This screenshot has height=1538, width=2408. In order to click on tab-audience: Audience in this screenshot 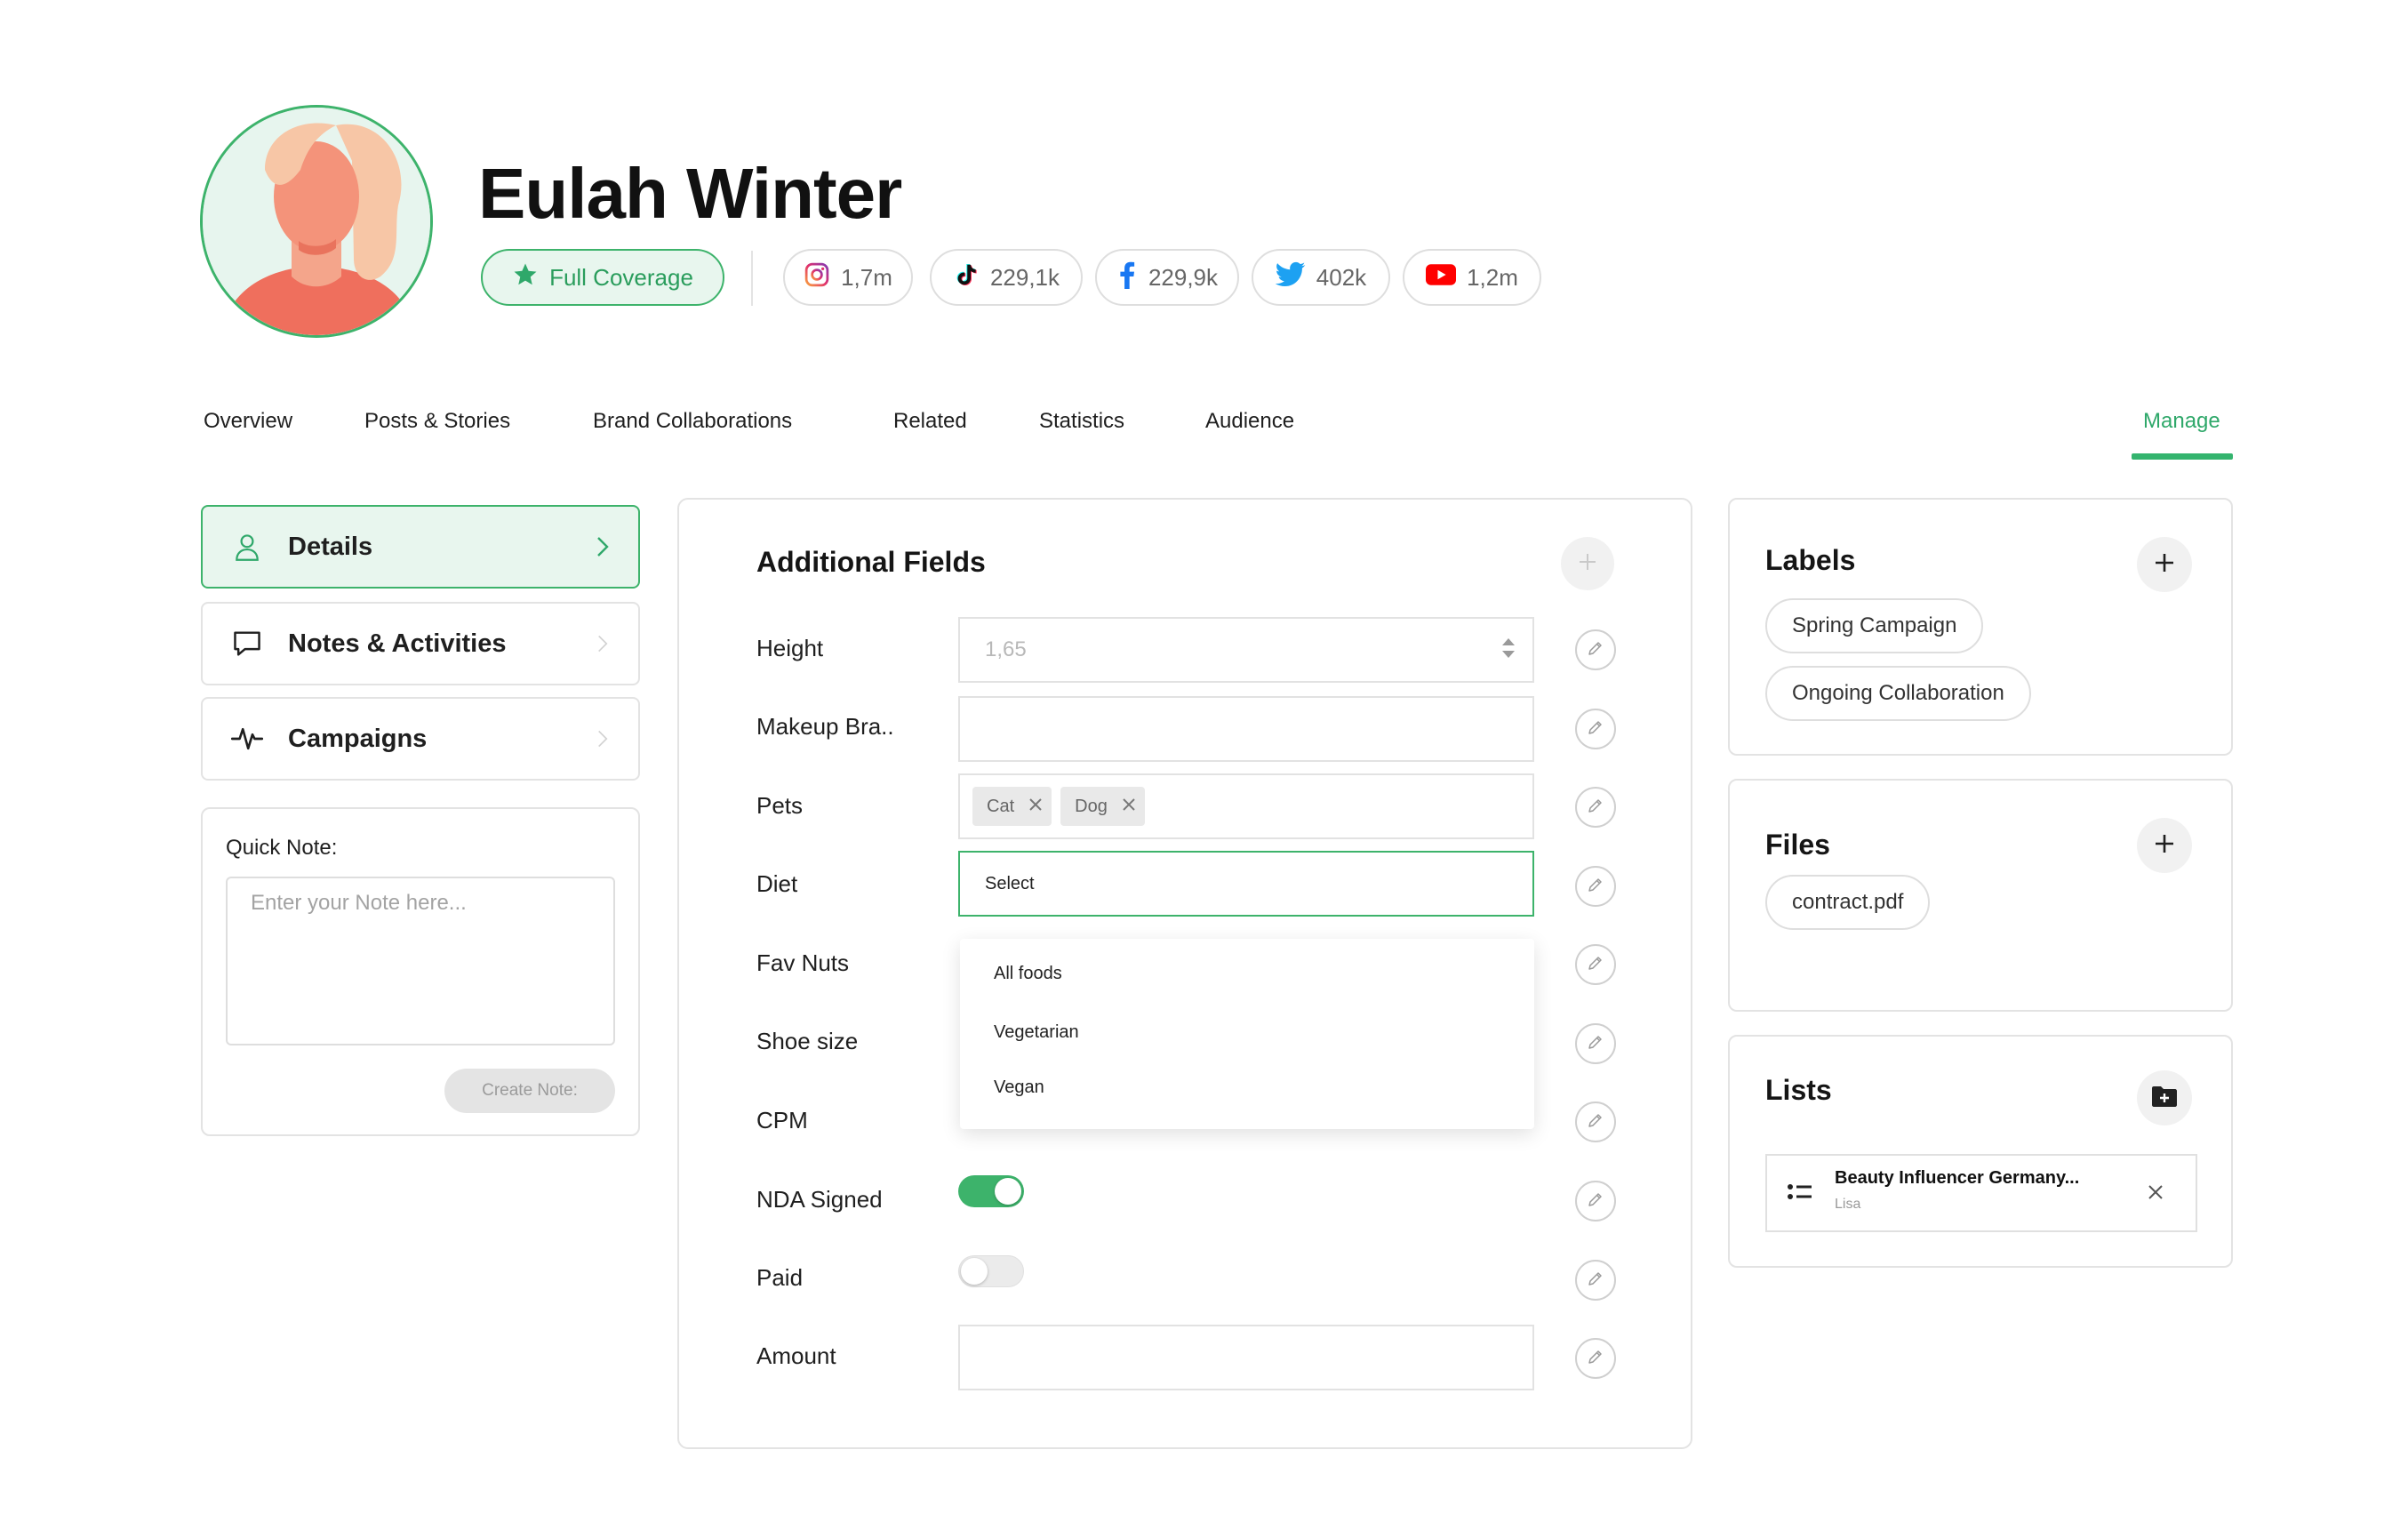, I will do `click(1249, 422)`.